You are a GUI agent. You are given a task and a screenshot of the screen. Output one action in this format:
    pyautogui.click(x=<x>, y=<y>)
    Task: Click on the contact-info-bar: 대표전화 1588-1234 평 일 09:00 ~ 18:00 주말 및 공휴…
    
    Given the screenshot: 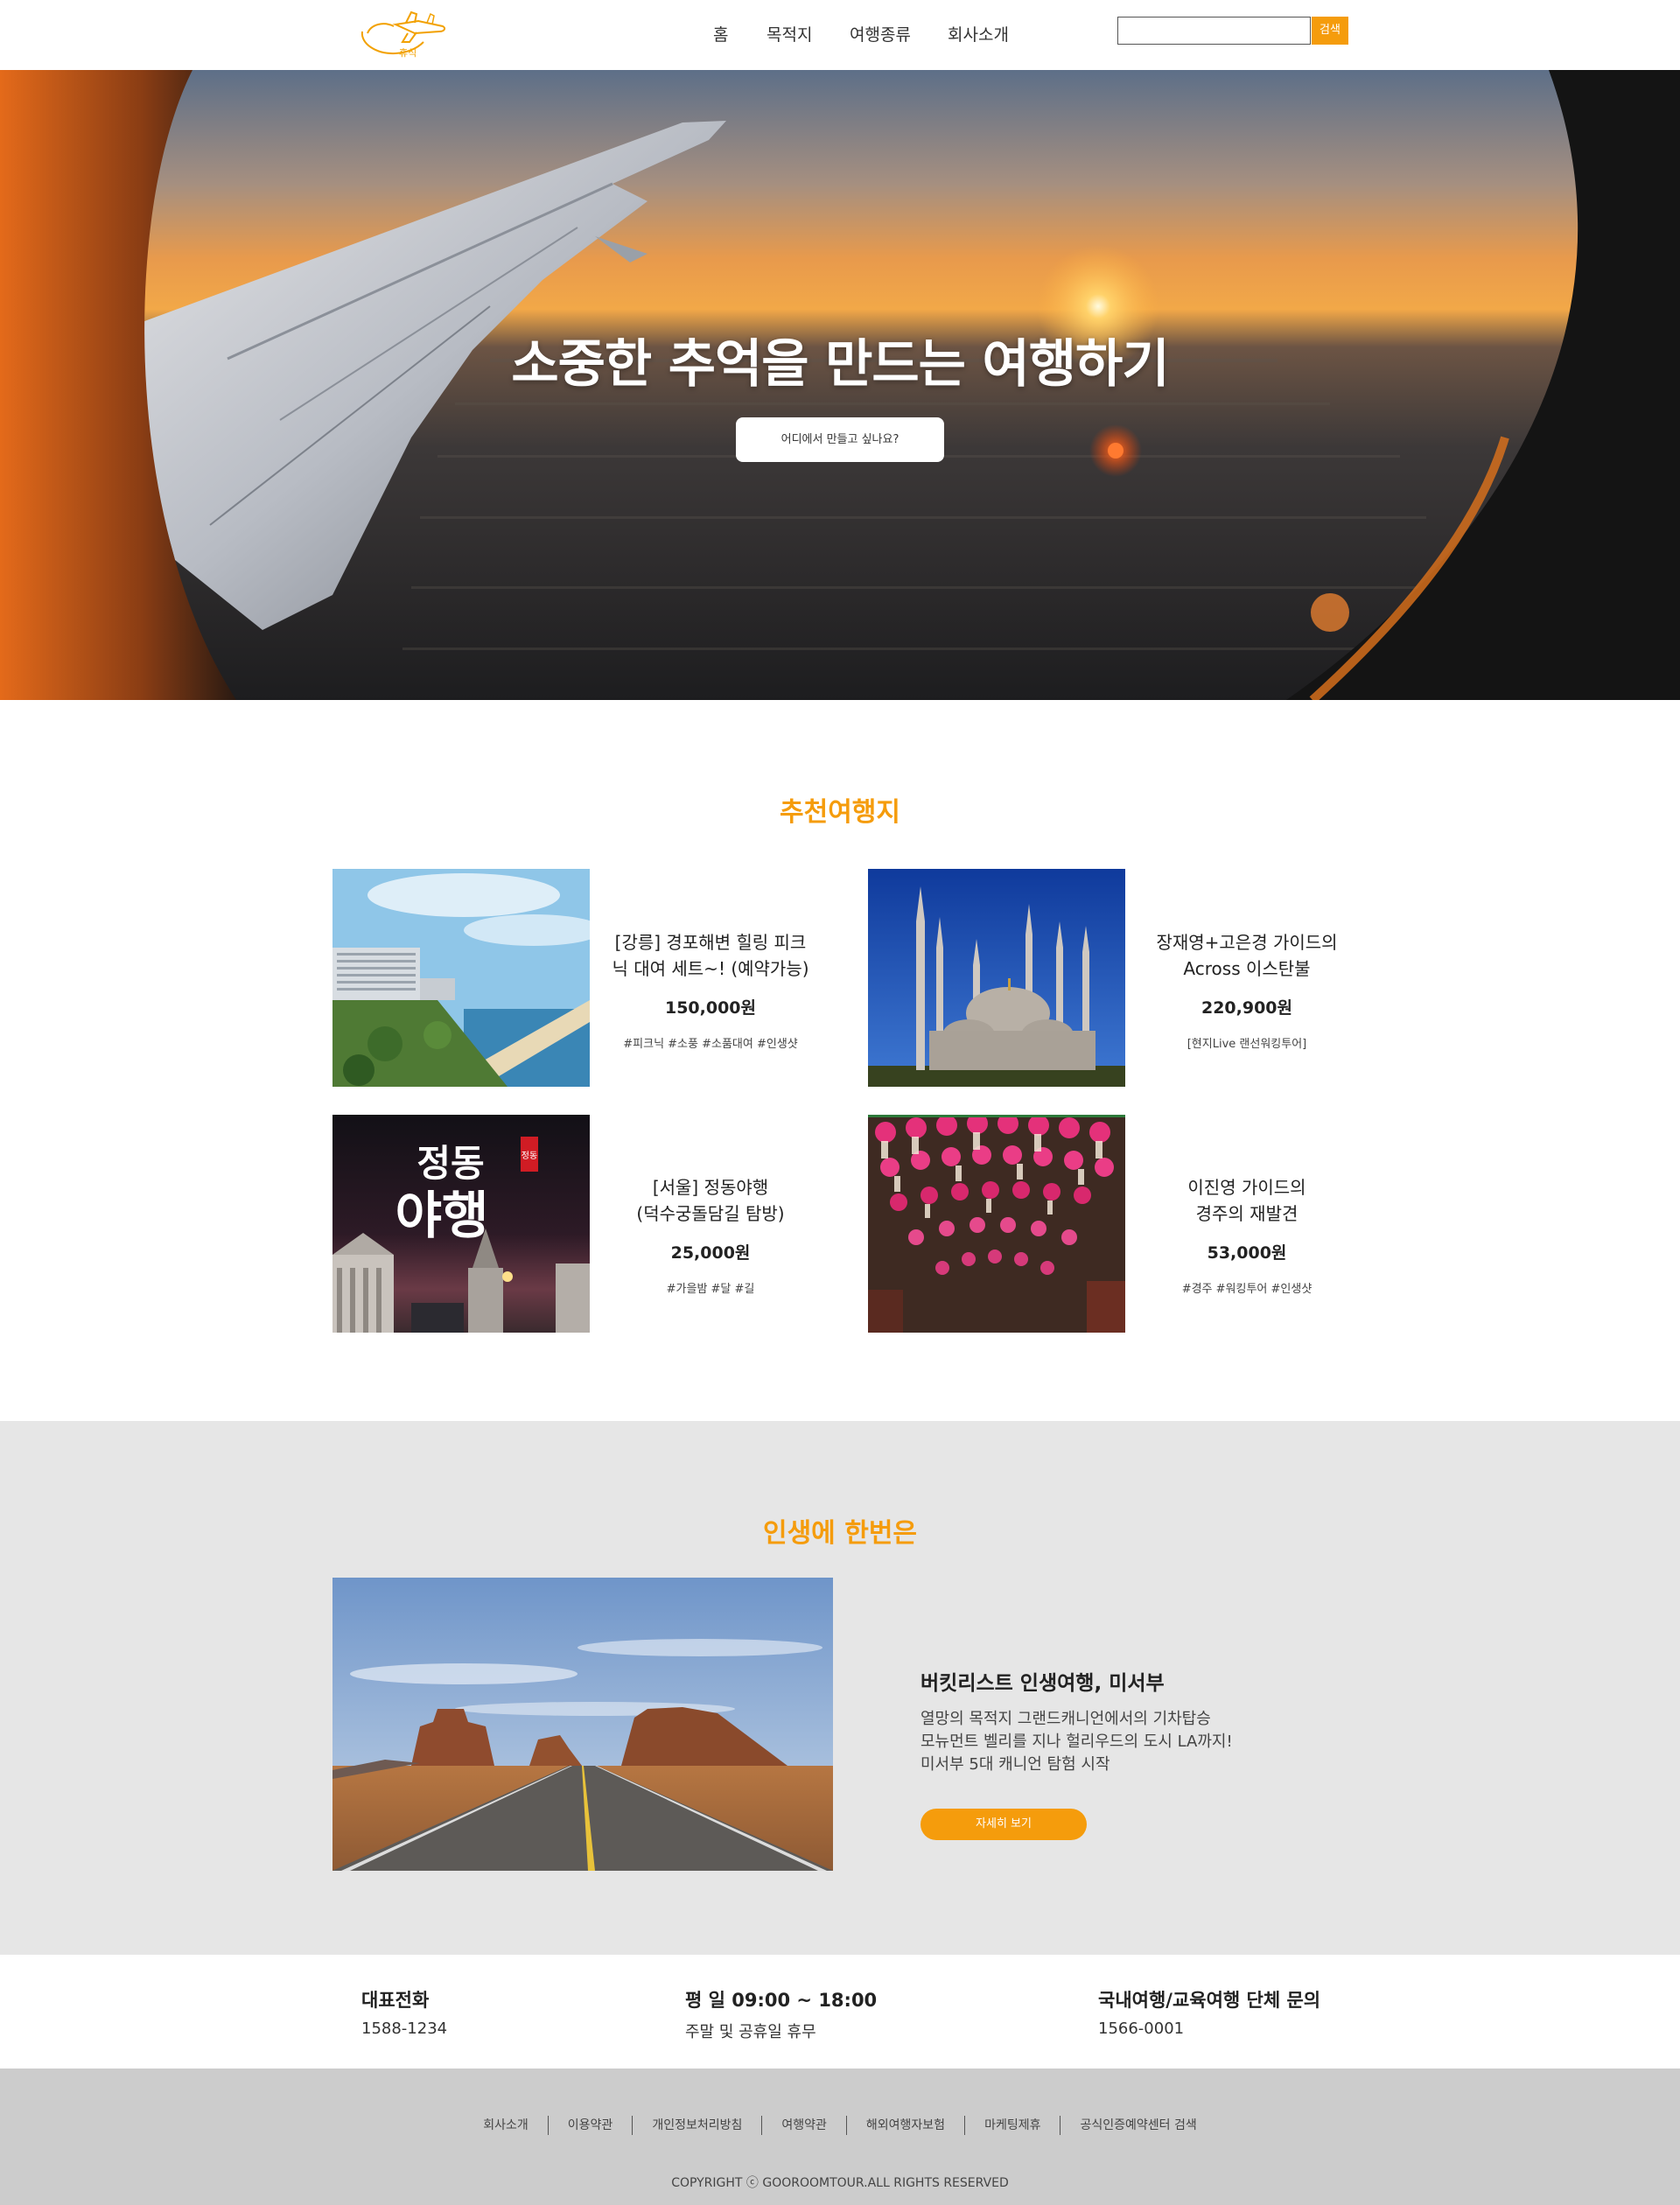 What is the action you would take?
    pyautogui.click(x=840, y=2011)
    